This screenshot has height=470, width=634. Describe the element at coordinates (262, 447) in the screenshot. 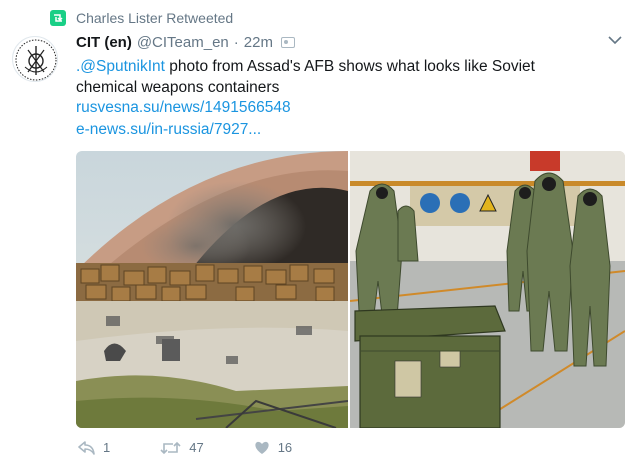

I see `like-icon` at that location.